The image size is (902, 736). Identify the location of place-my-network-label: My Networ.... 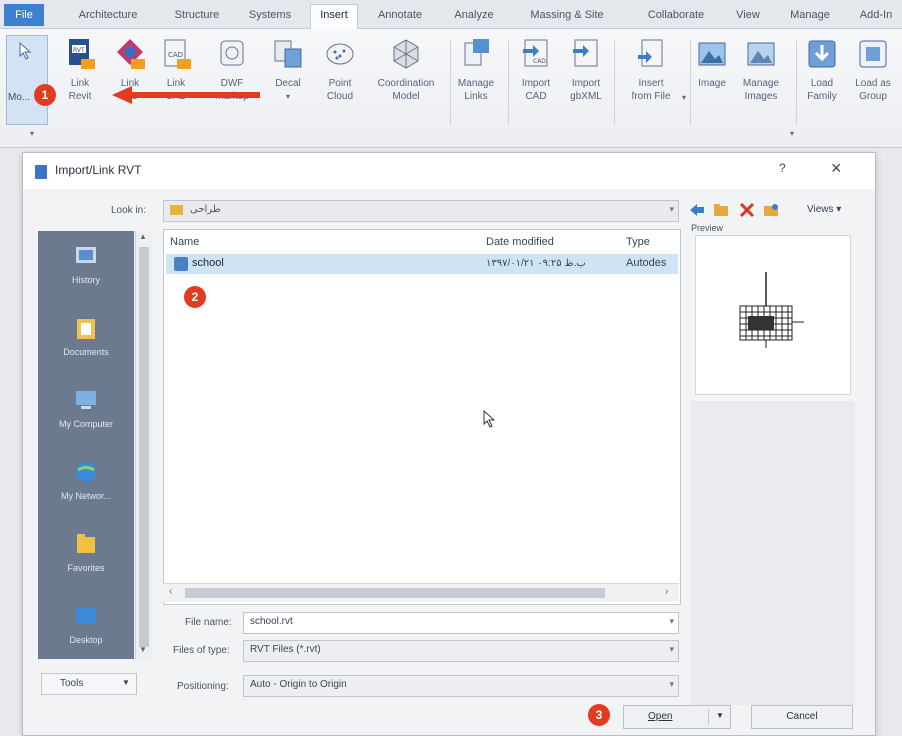
(85, 496).